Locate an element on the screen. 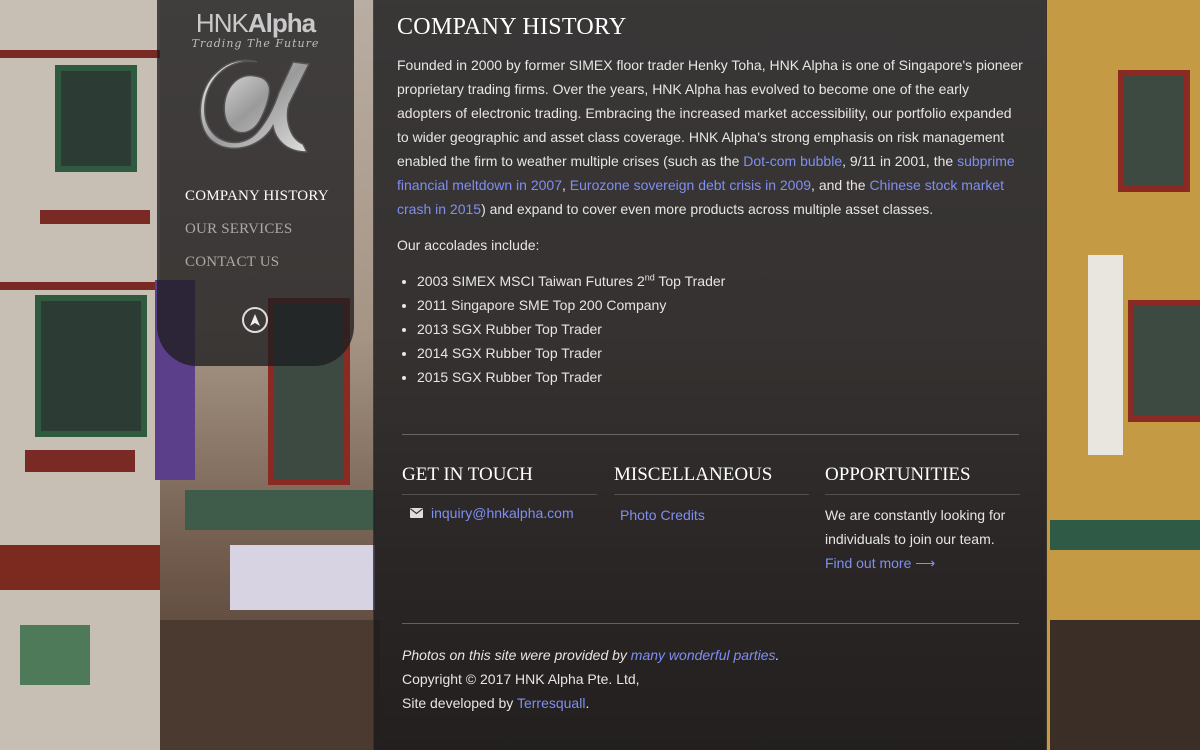 The image size is (1200, 750). navigation-arrow-icon is located at coordinates (255, 320).